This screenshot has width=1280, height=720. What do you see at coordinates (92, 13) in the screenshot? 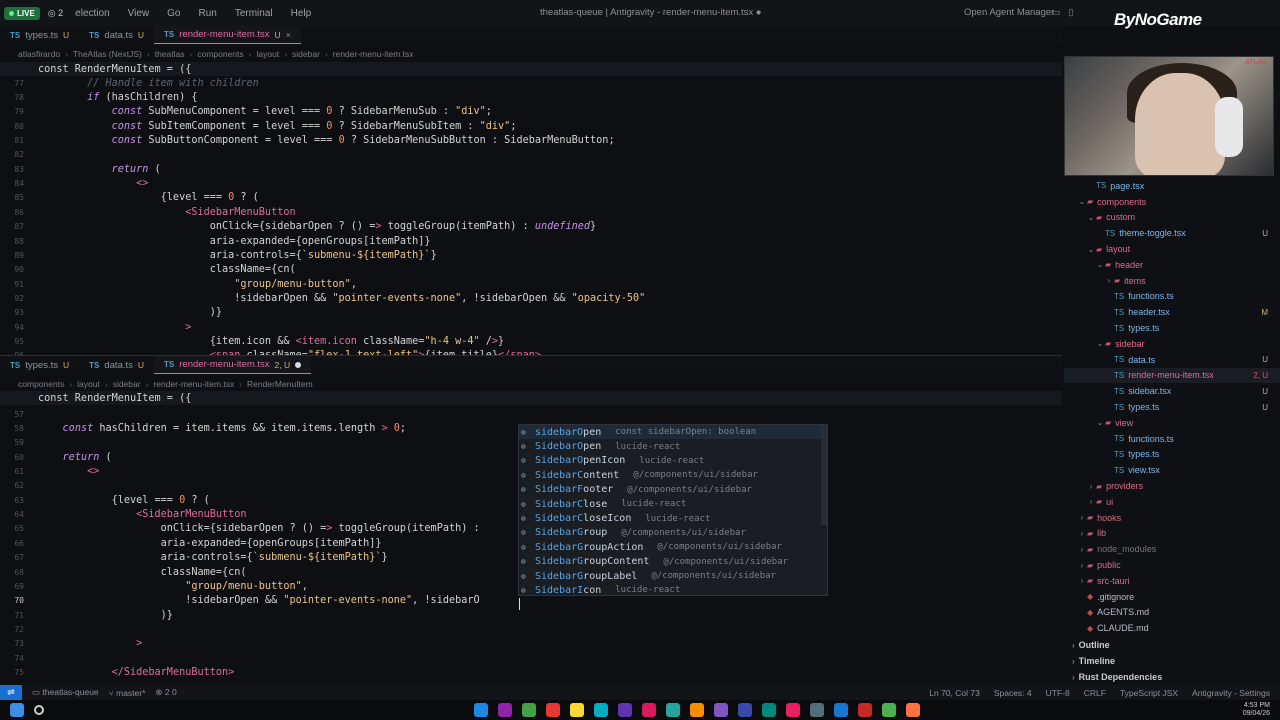
I see `menu-item-election: election` at bounding box center [92, 13].